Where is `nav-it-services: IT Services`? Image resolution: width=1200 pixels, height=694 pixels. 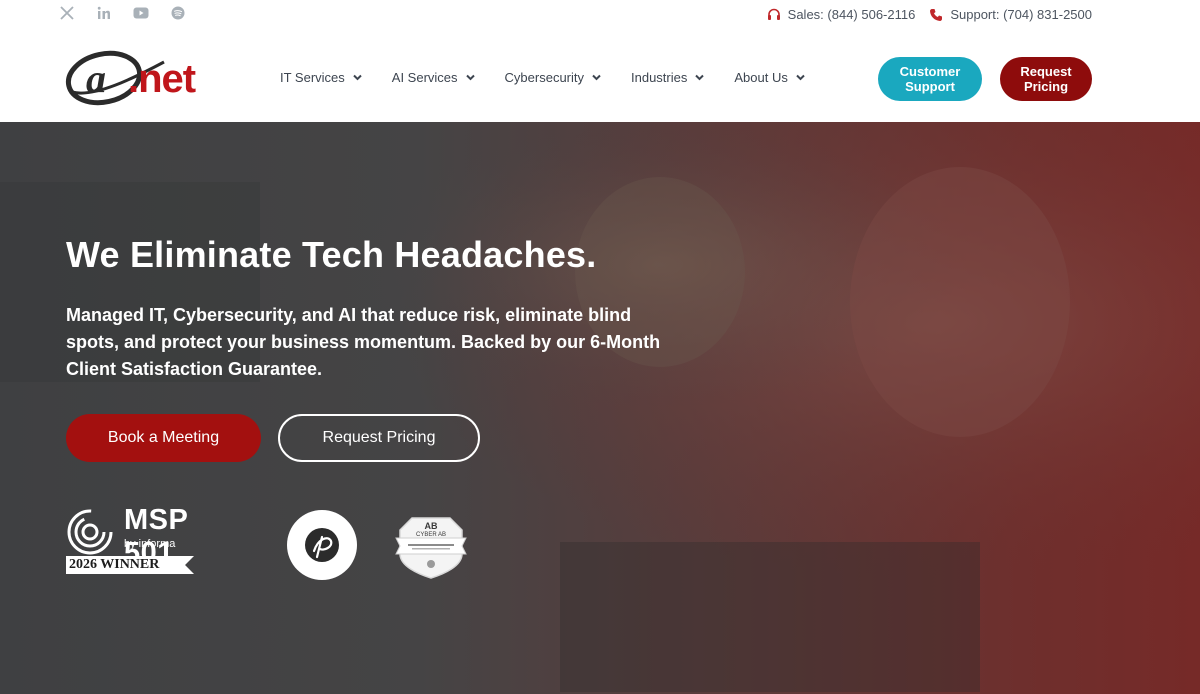
nav-it-services: IT Services is located at coordinates (321, 77).